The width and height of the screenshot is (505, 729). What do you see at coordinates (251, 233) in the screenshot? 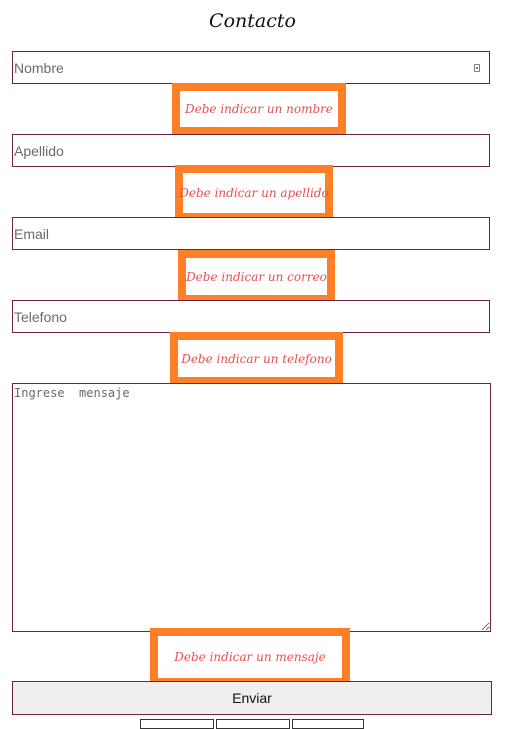
I see `email-input` at bounding box center [251, 233].